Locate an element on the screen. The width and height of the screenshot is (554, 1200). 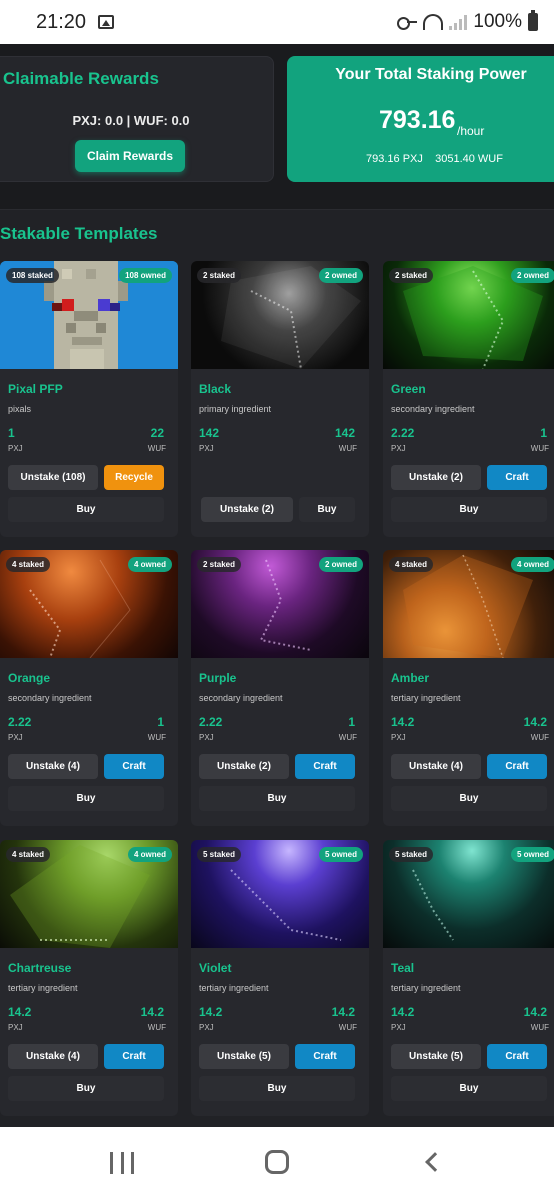
orange-cube-image: 4 staked 4 owned is located at coordinates (89, 604).